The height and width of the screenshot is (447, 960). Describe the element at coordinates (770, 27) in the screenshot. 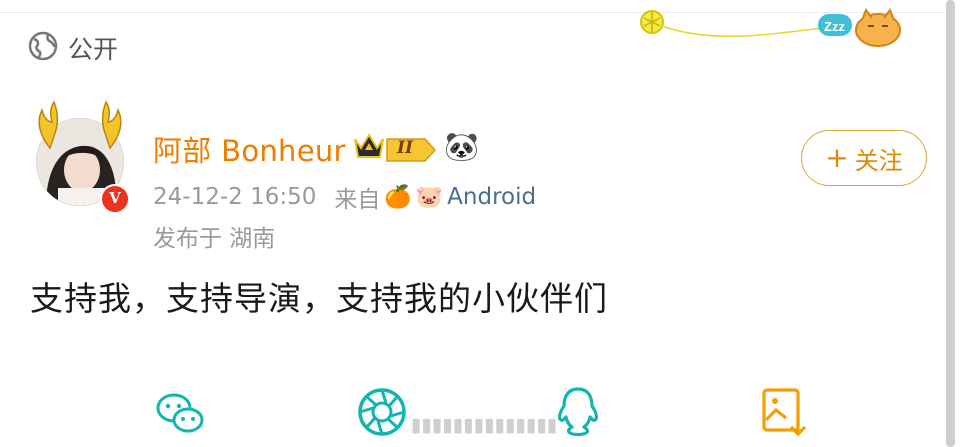

I see `sleeping-cat-decoration-icon: Zzz` at that location.